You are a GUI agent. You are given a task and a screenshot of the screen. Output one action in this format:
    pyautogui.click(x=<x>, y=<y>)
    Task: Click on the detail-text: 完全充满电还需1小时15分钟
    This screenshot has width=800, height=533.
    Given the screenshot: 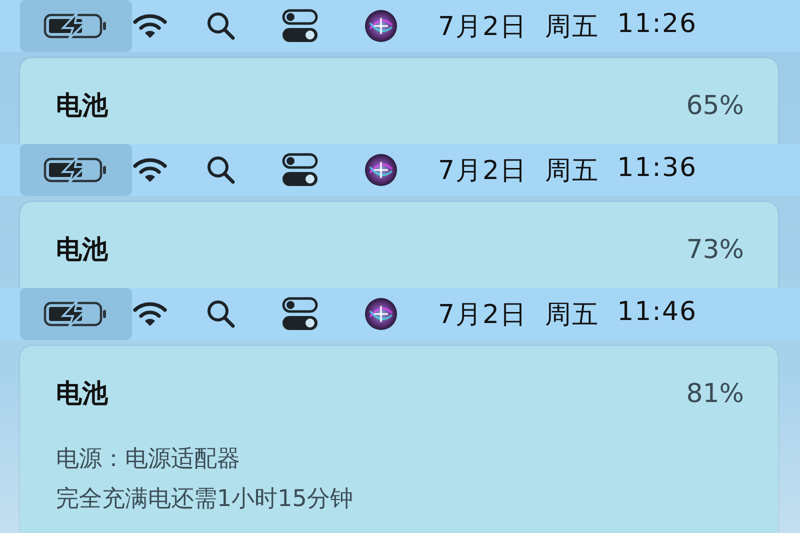 What is the action you would take?
    pyautogui.click(x=205, y=499)
    